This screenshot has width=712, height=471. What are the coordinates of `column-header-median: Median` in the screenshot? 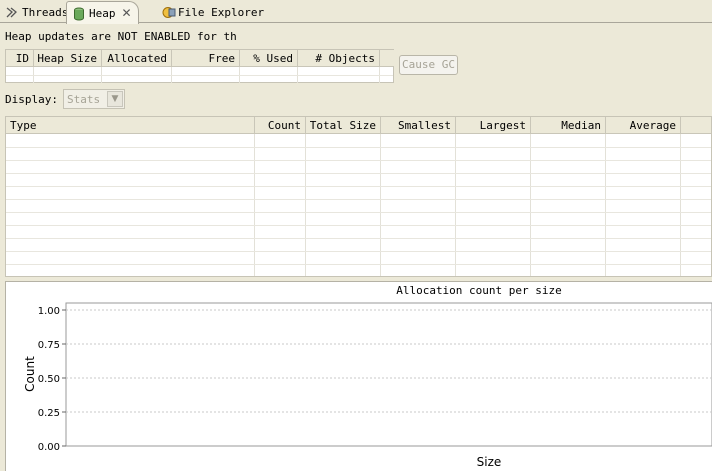 It's located at (568, 125).